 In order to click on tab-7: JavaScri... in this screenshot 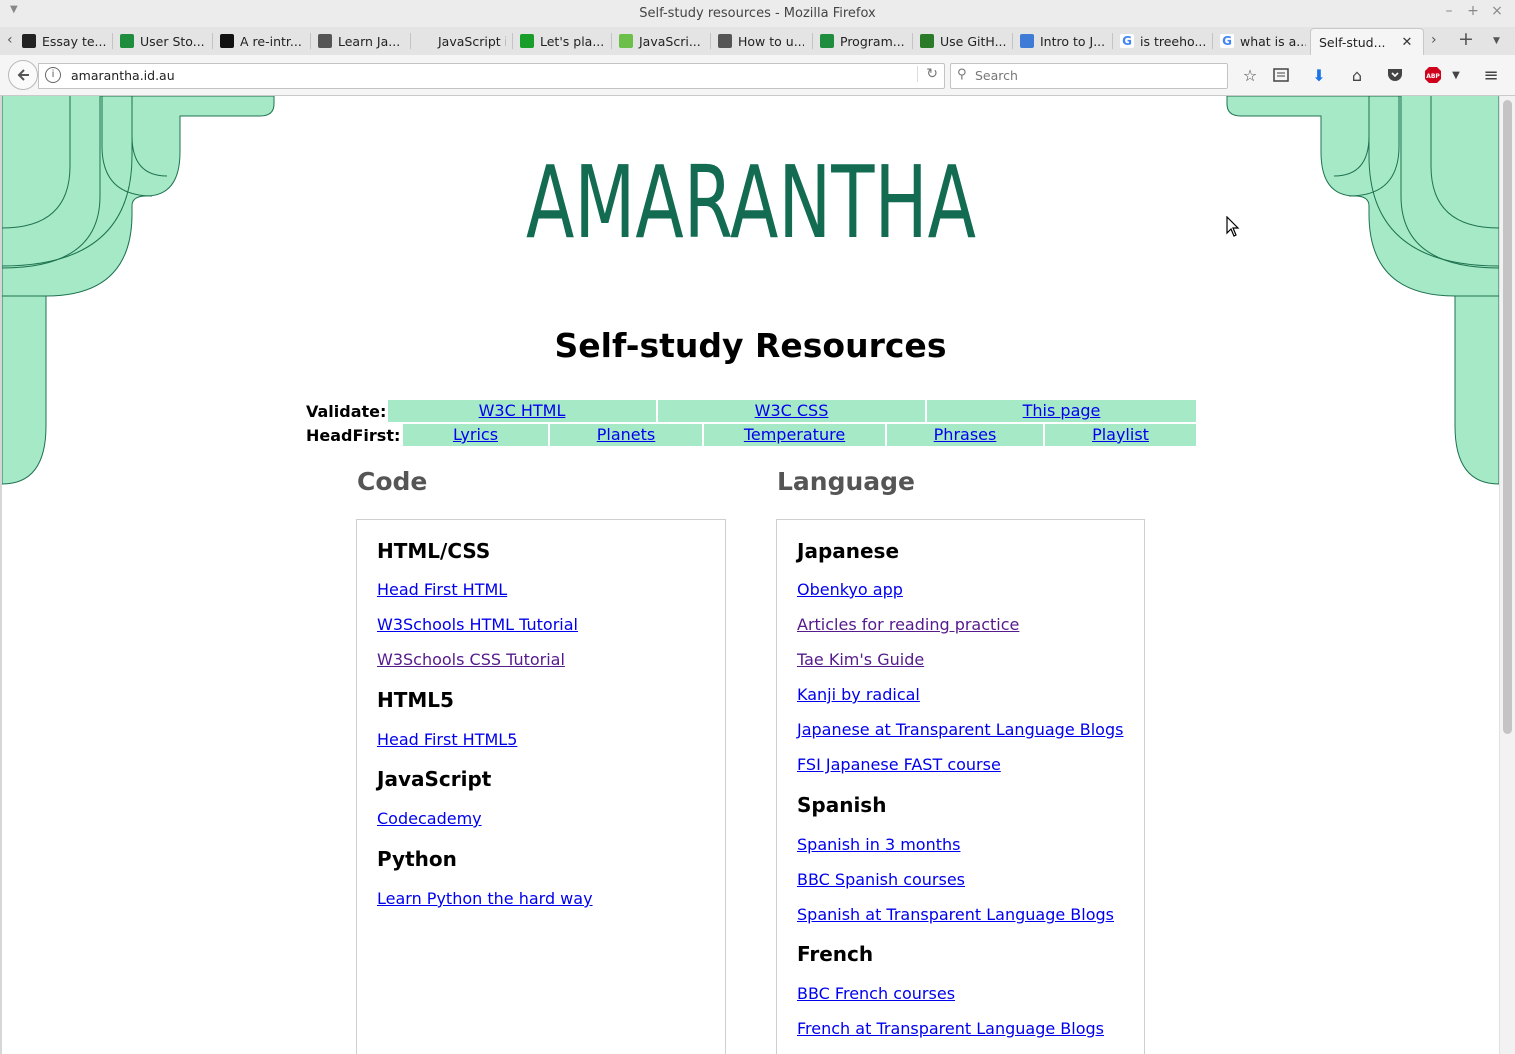, I will do `click(661, 41)`.